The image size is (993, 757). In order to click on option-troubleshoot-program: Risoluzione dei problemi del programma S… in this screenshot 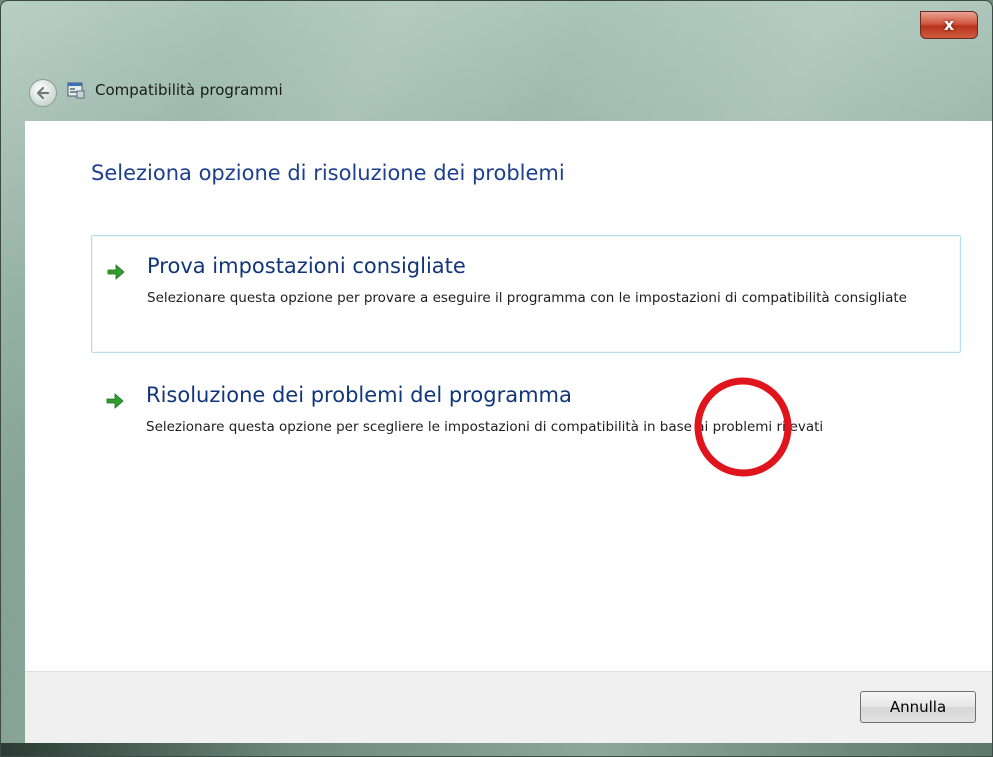, I will do `click(526, 420)`.